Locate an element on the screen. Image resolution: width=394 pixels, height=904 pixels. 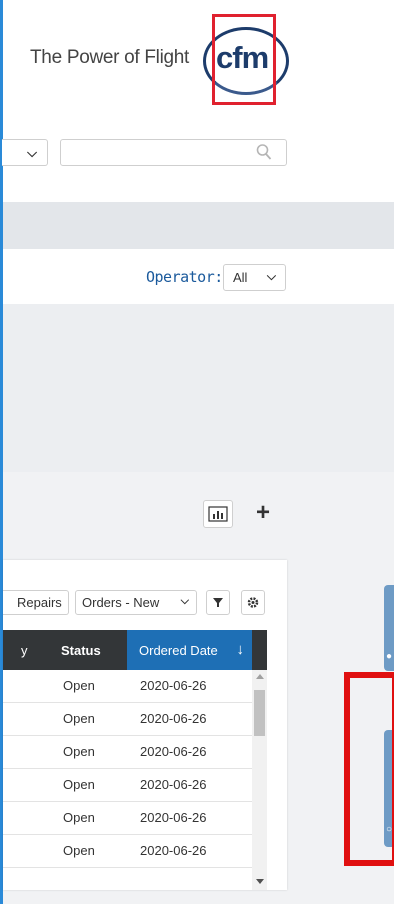
search-icon is located at coordinates (264, 154).